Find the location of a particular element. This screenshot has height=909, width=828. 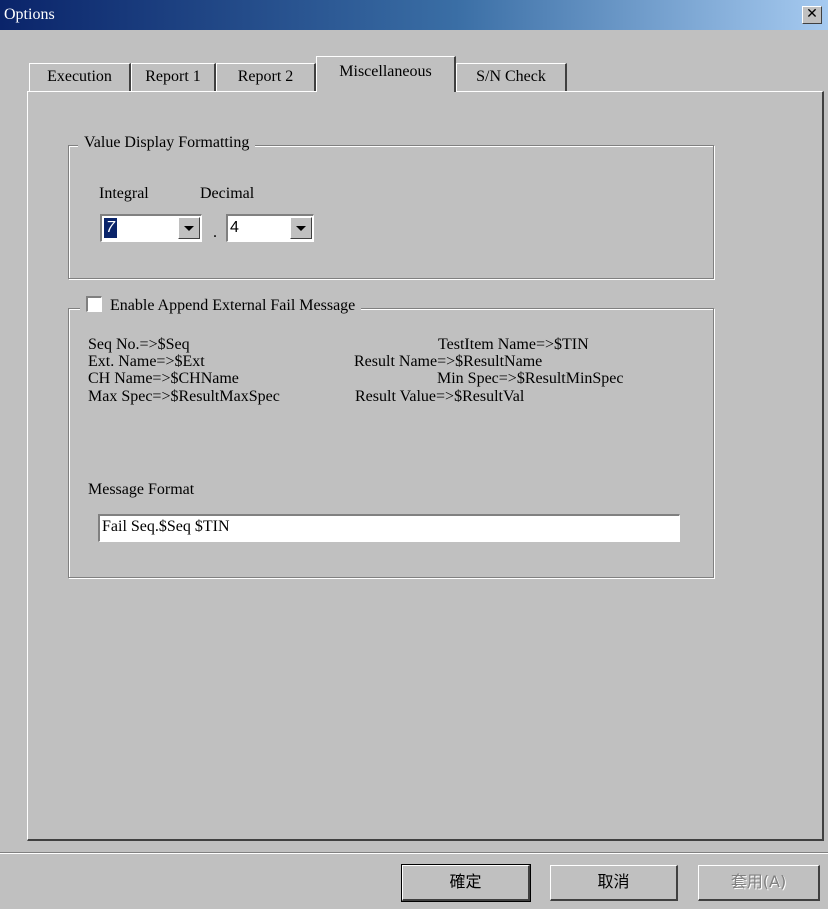

var-seq-no: Seq No.=>$Seq is located at coordinates (139, 344).